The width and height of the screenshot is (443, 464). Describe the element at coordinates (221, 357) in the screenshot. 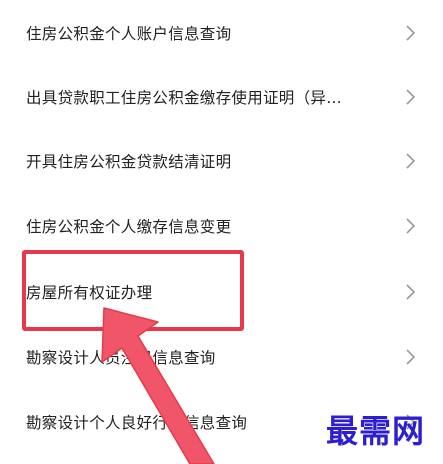

I see `menu-item-surveyor-registration: 勘察设计人员注册信息查询` at that location.